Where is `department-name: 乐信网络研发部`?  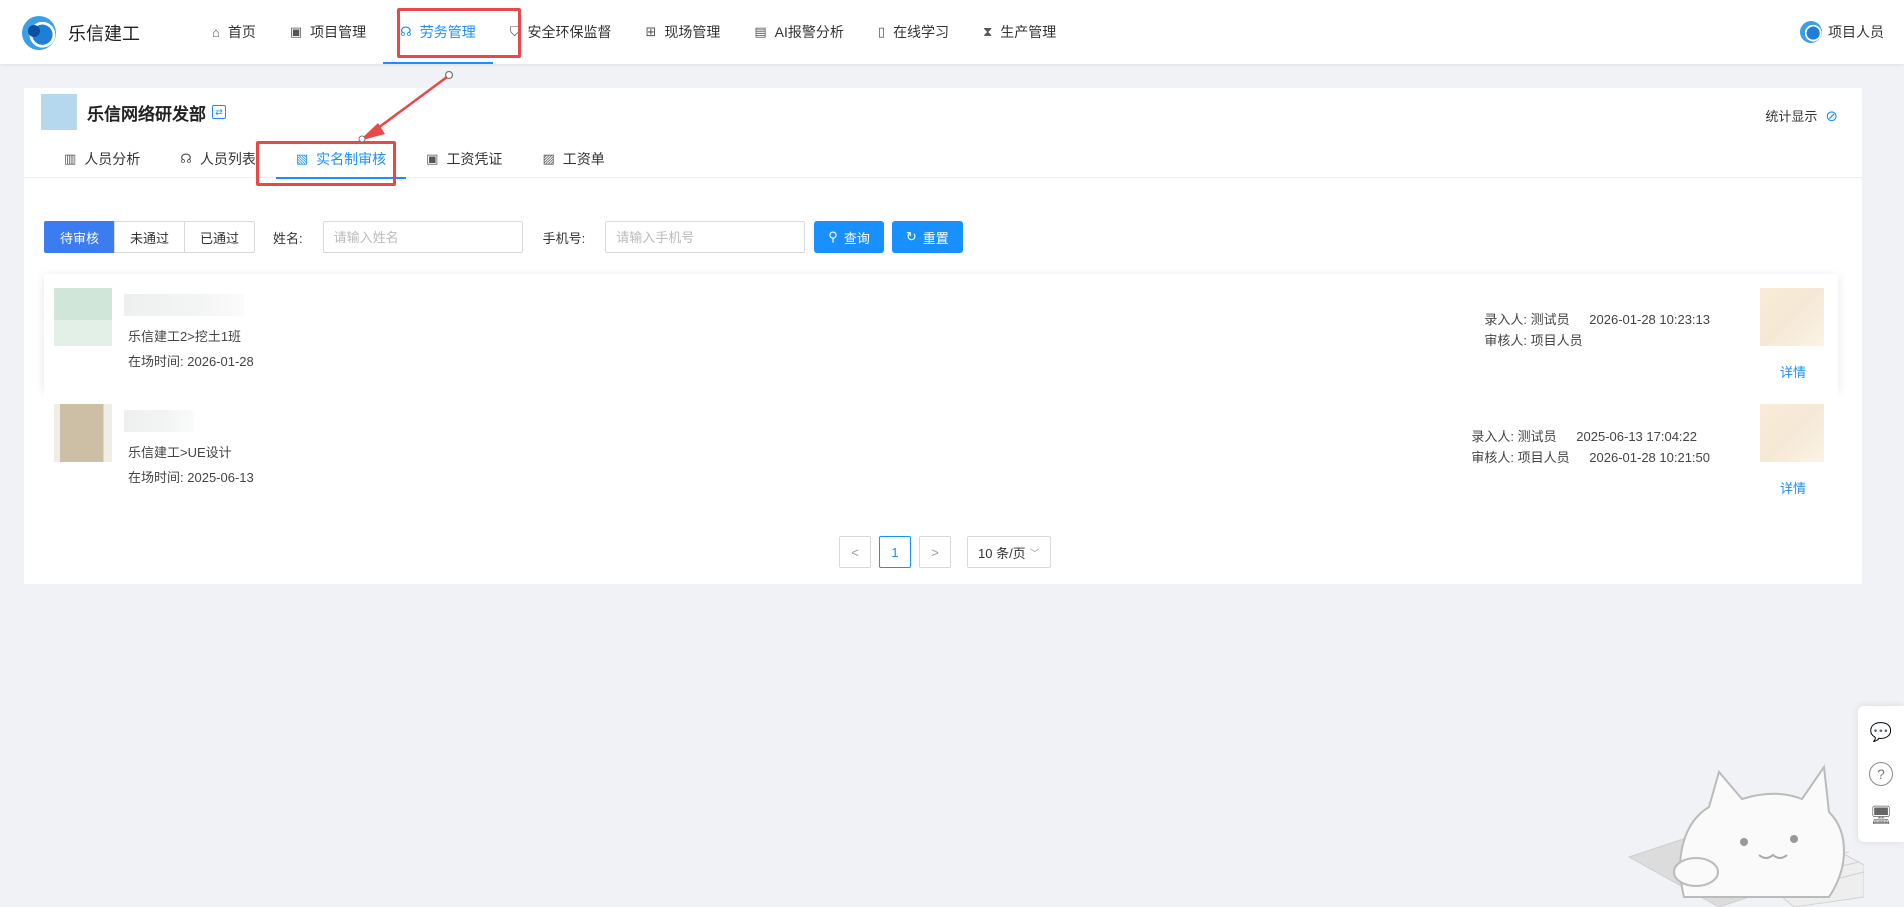
department-name: 乐信网络研发部 is located at coordinates (146, 114).